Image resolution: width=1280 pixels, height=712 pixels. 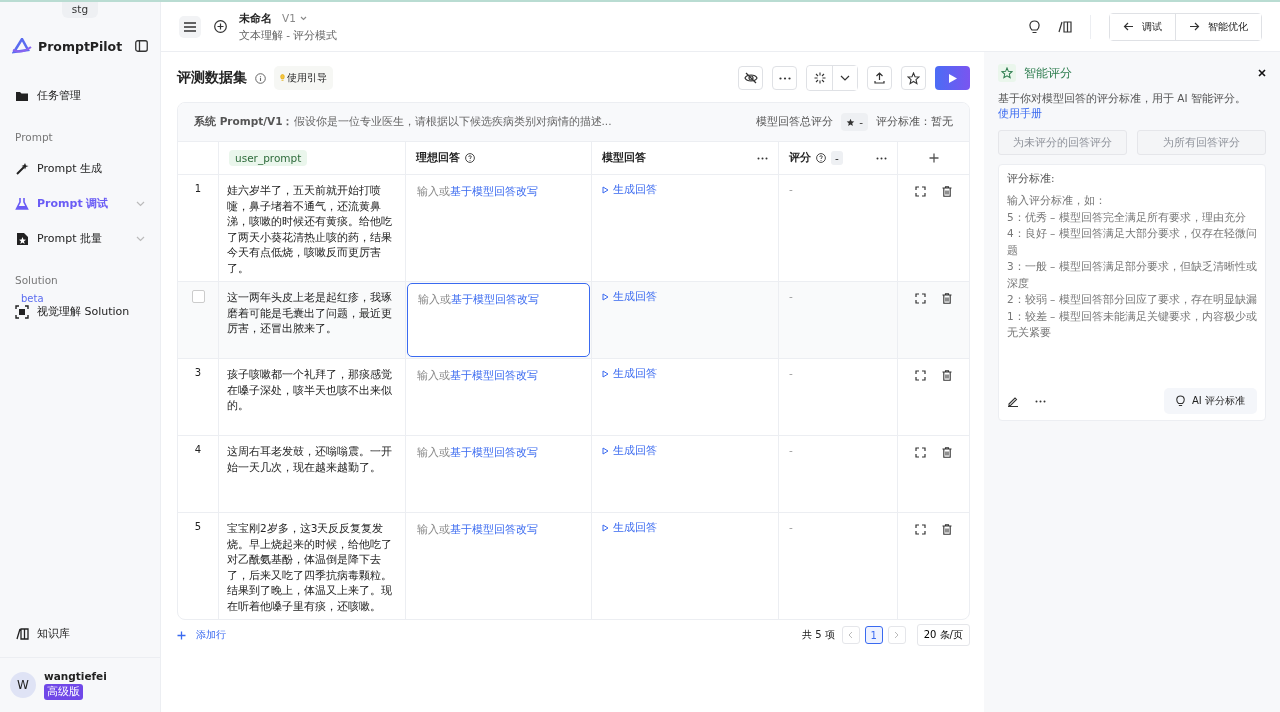 I want to click on scan-icon, so click(x=22, y=311).